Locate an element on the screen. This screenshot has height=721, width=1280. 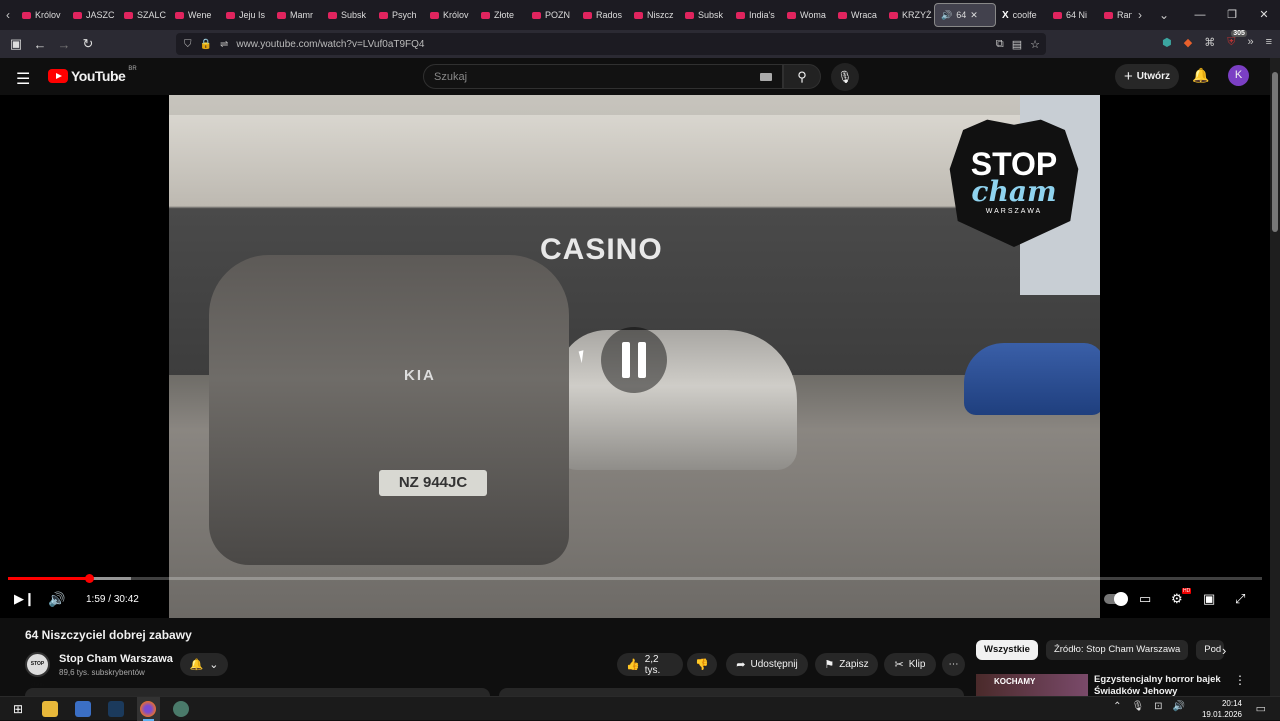
reader-view-icon: ▤ is located at coordinates (1017, 44).